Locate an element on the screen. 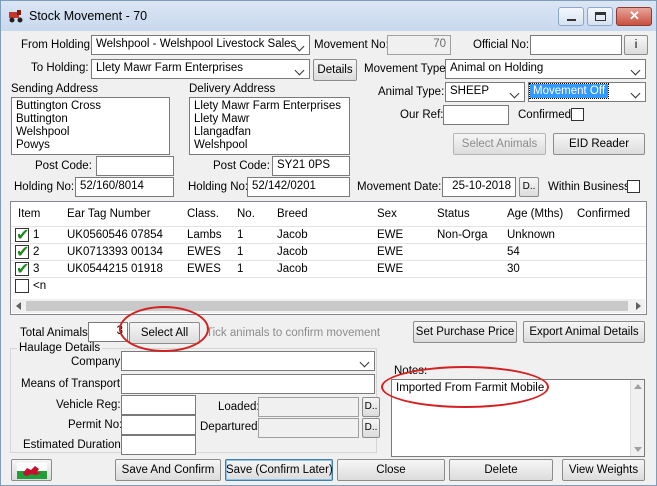 The height and width of the screenshot is (486, 657). table-row: ✔ 3 UK0544215 01918 EWES 1 Jacob EWE 30 is located at coordinates (328, 268).